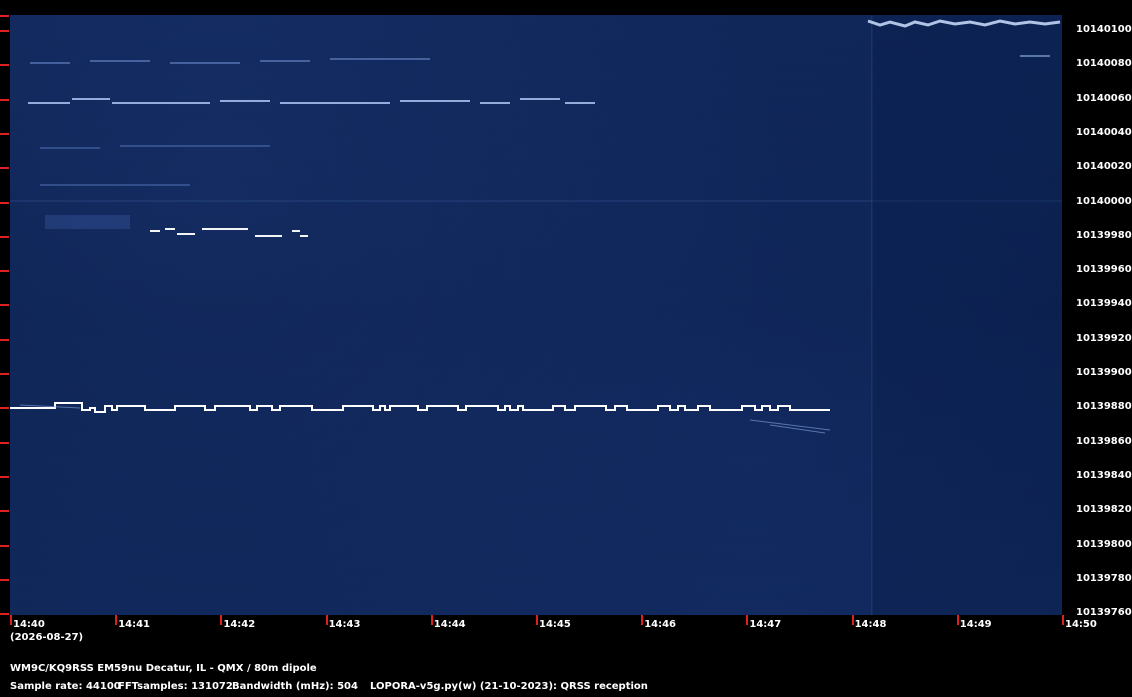  I want to click on y-axis-label: 10139940, so click(1104, 304).